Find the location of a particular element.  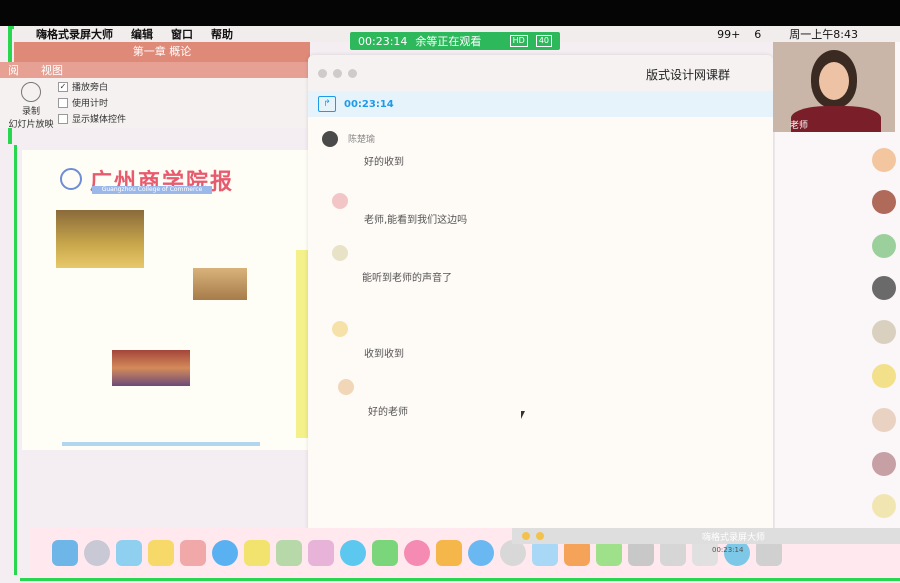

tab-view: 视图 is located at coordinates (52, 70).